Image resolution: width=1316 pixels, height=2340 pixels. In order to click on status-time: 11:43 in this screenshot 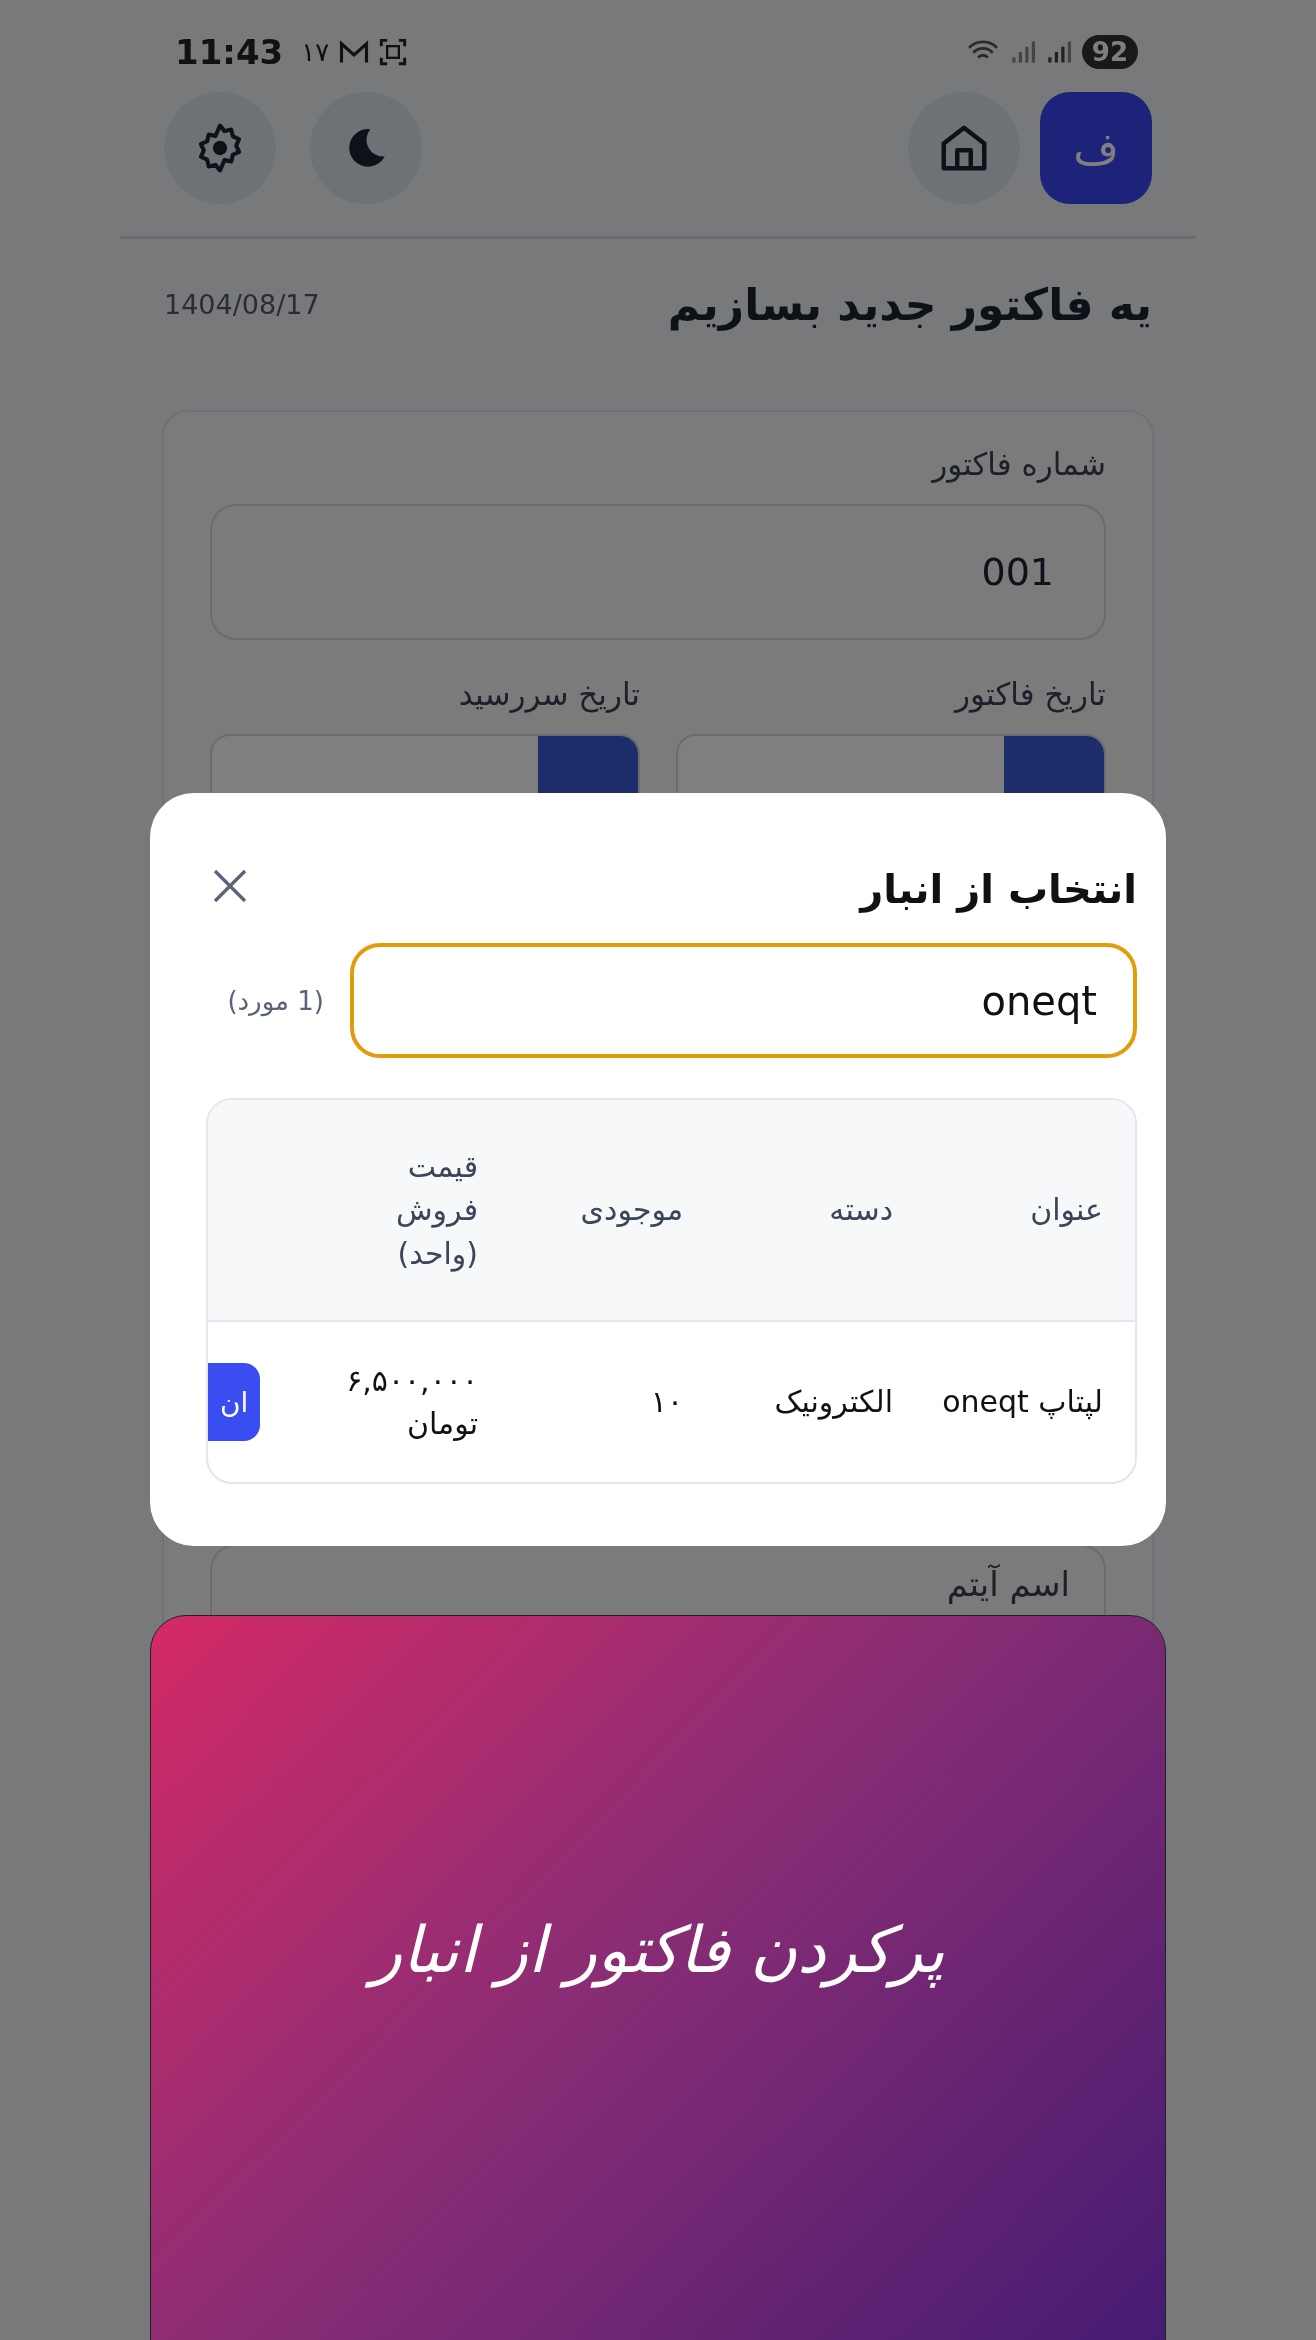, I will do `click(229, 52)`.